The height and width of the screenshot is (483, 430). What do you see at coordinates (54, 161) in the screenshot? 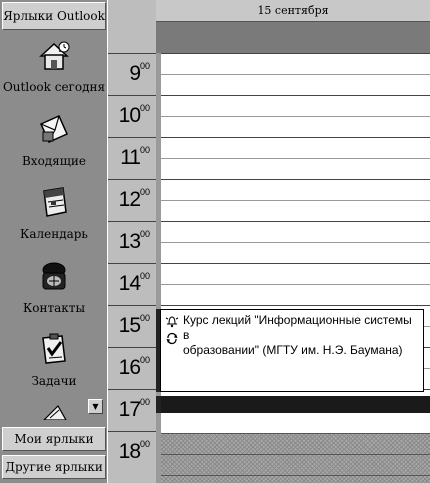
I see `shortcut-label: Входящие` at bounding box center [54, 161].